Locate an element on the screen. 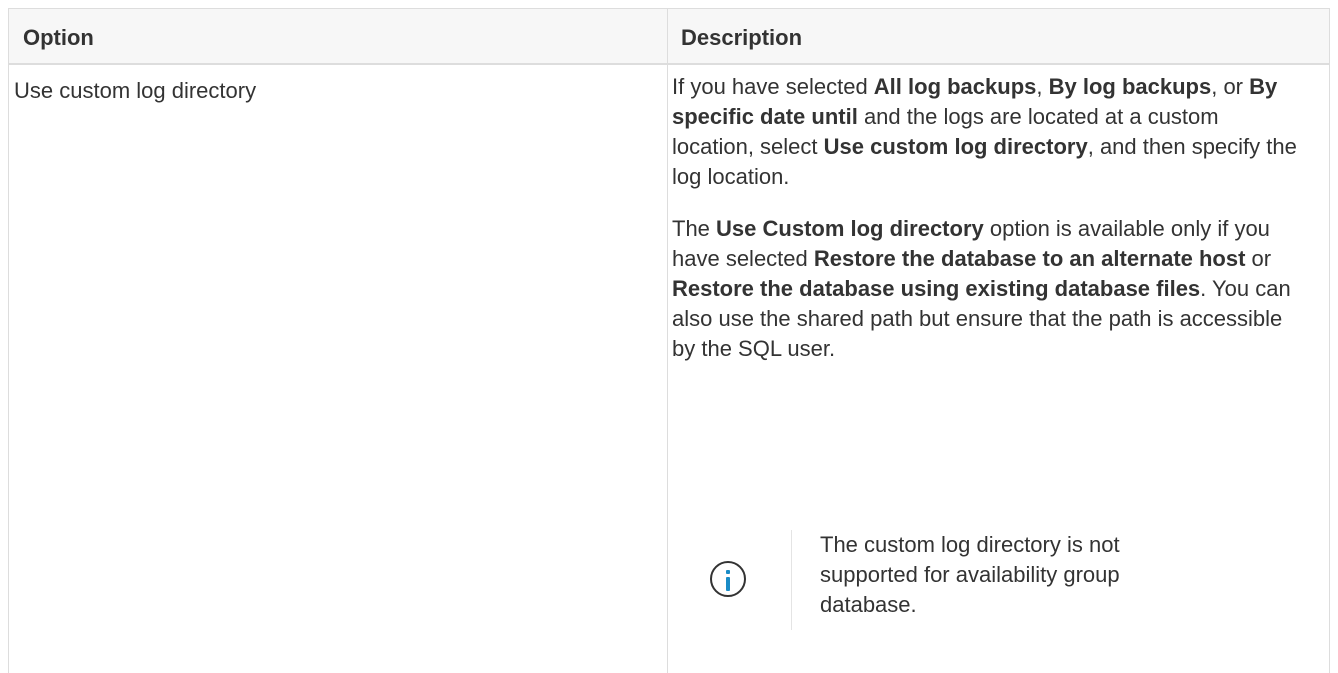 Image resolution: width=1338 pixels, height=673 pixels. description-column-header: Description is located at coordinates (742, 37).